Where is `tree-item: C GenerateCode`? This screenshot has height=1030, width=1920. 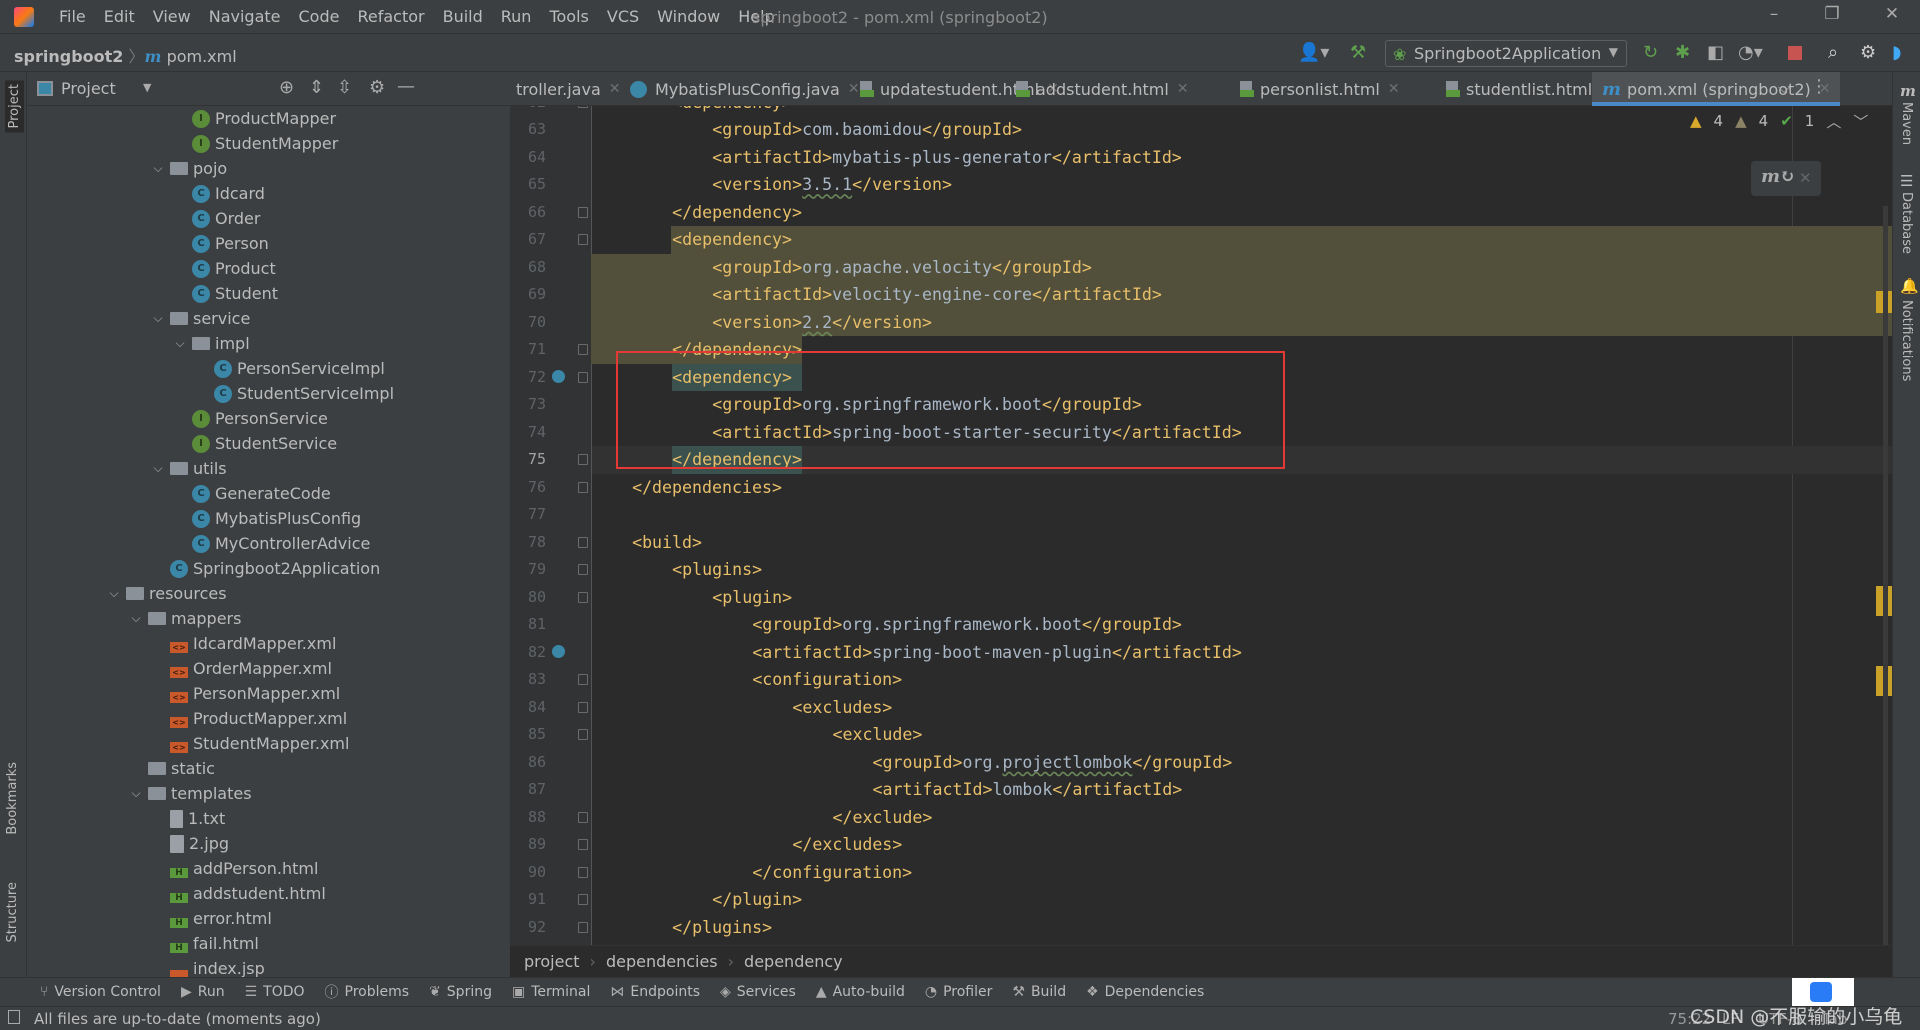 tree-item: C GenerateCode is located at coordinates (262, 493).